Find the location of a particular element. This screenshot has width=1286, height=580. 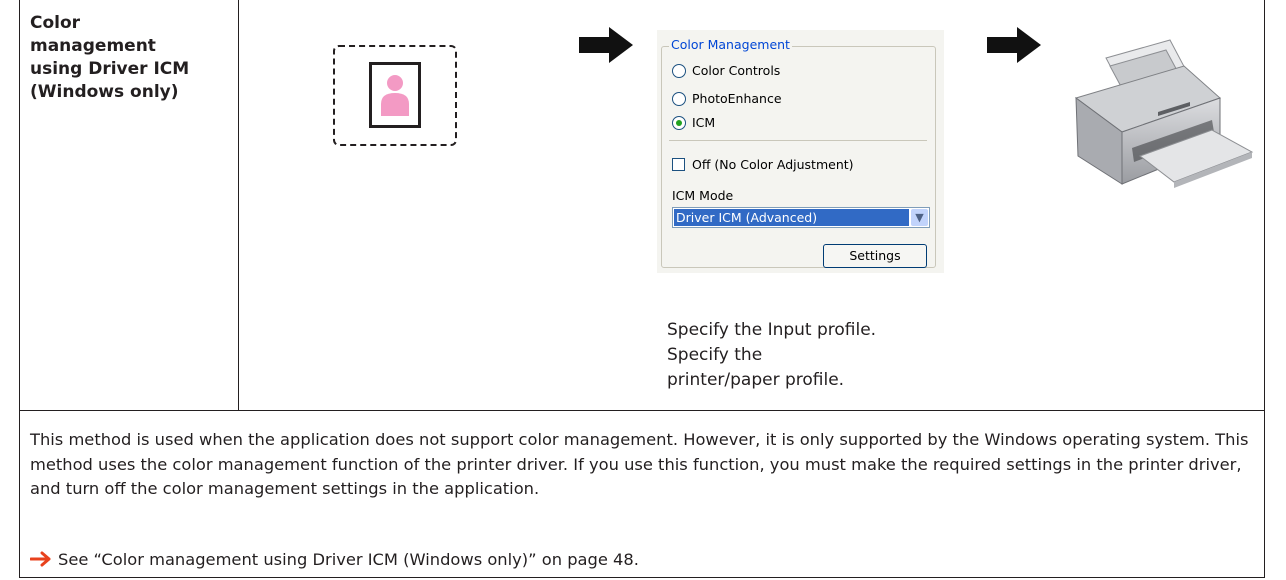

off-no-color-adjustment-checkbox: Off (No Color Adjustment) is located at coordinates (802, 166).